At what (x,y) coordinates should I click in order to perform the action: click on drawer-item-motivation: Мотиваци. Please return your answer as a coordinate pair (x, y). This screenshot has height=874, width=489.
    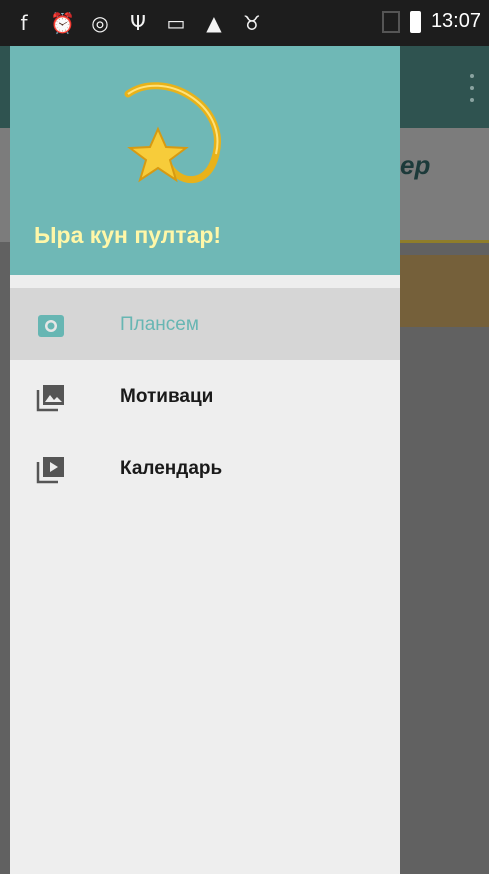
    Looking at the image, I should click on (205, 396).